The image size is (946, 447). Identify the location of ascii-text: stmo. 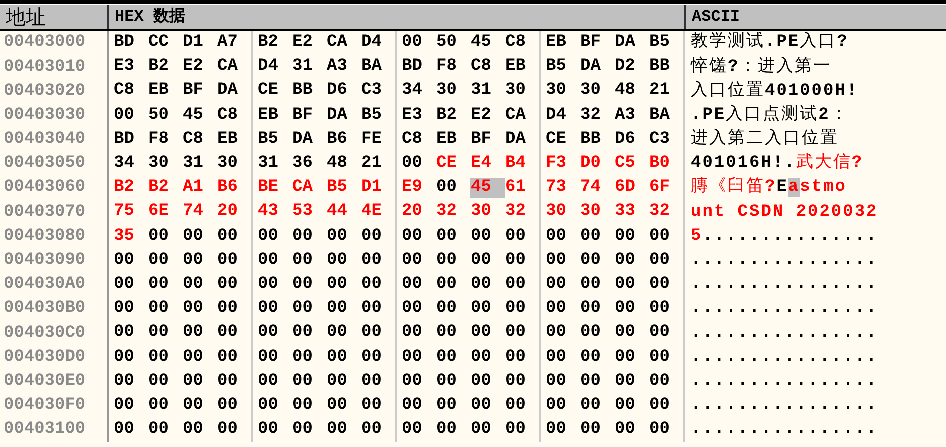
(823, 188).